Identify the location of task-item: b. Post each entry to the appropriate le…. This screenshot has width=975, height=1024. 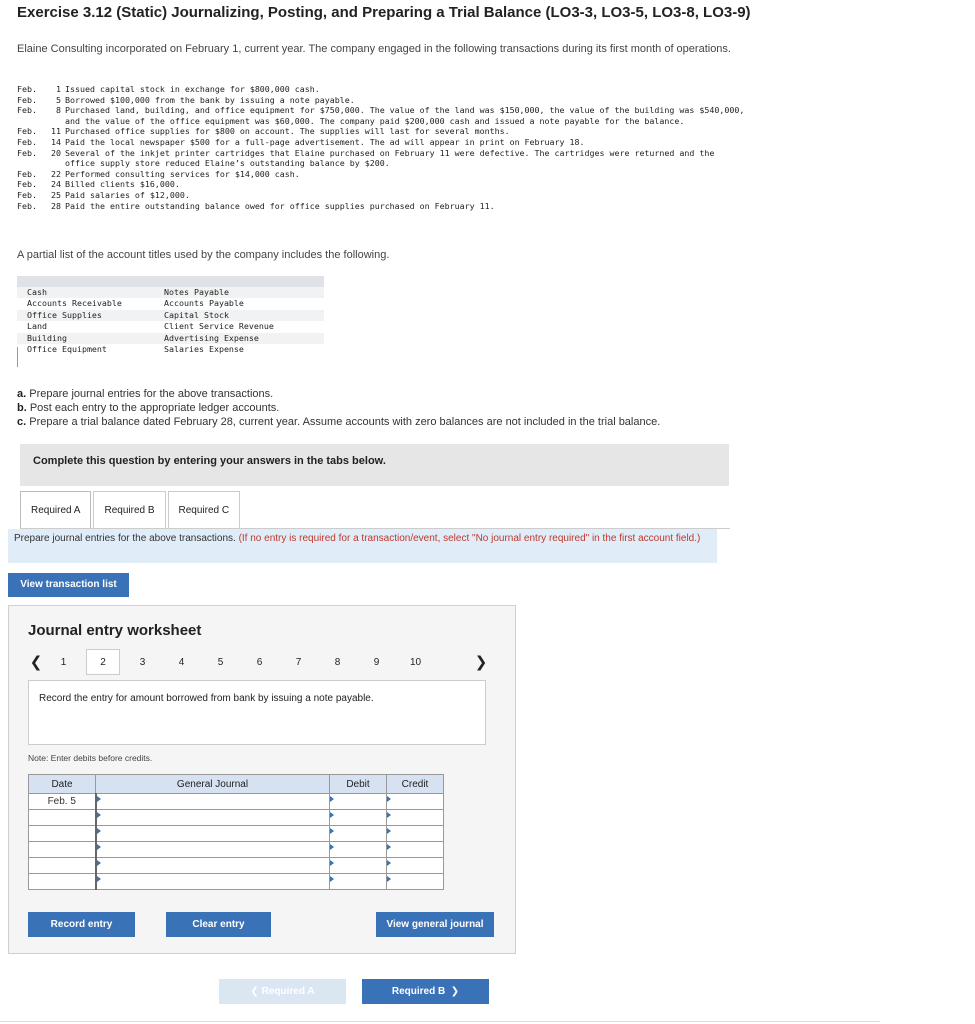
(148, 408).